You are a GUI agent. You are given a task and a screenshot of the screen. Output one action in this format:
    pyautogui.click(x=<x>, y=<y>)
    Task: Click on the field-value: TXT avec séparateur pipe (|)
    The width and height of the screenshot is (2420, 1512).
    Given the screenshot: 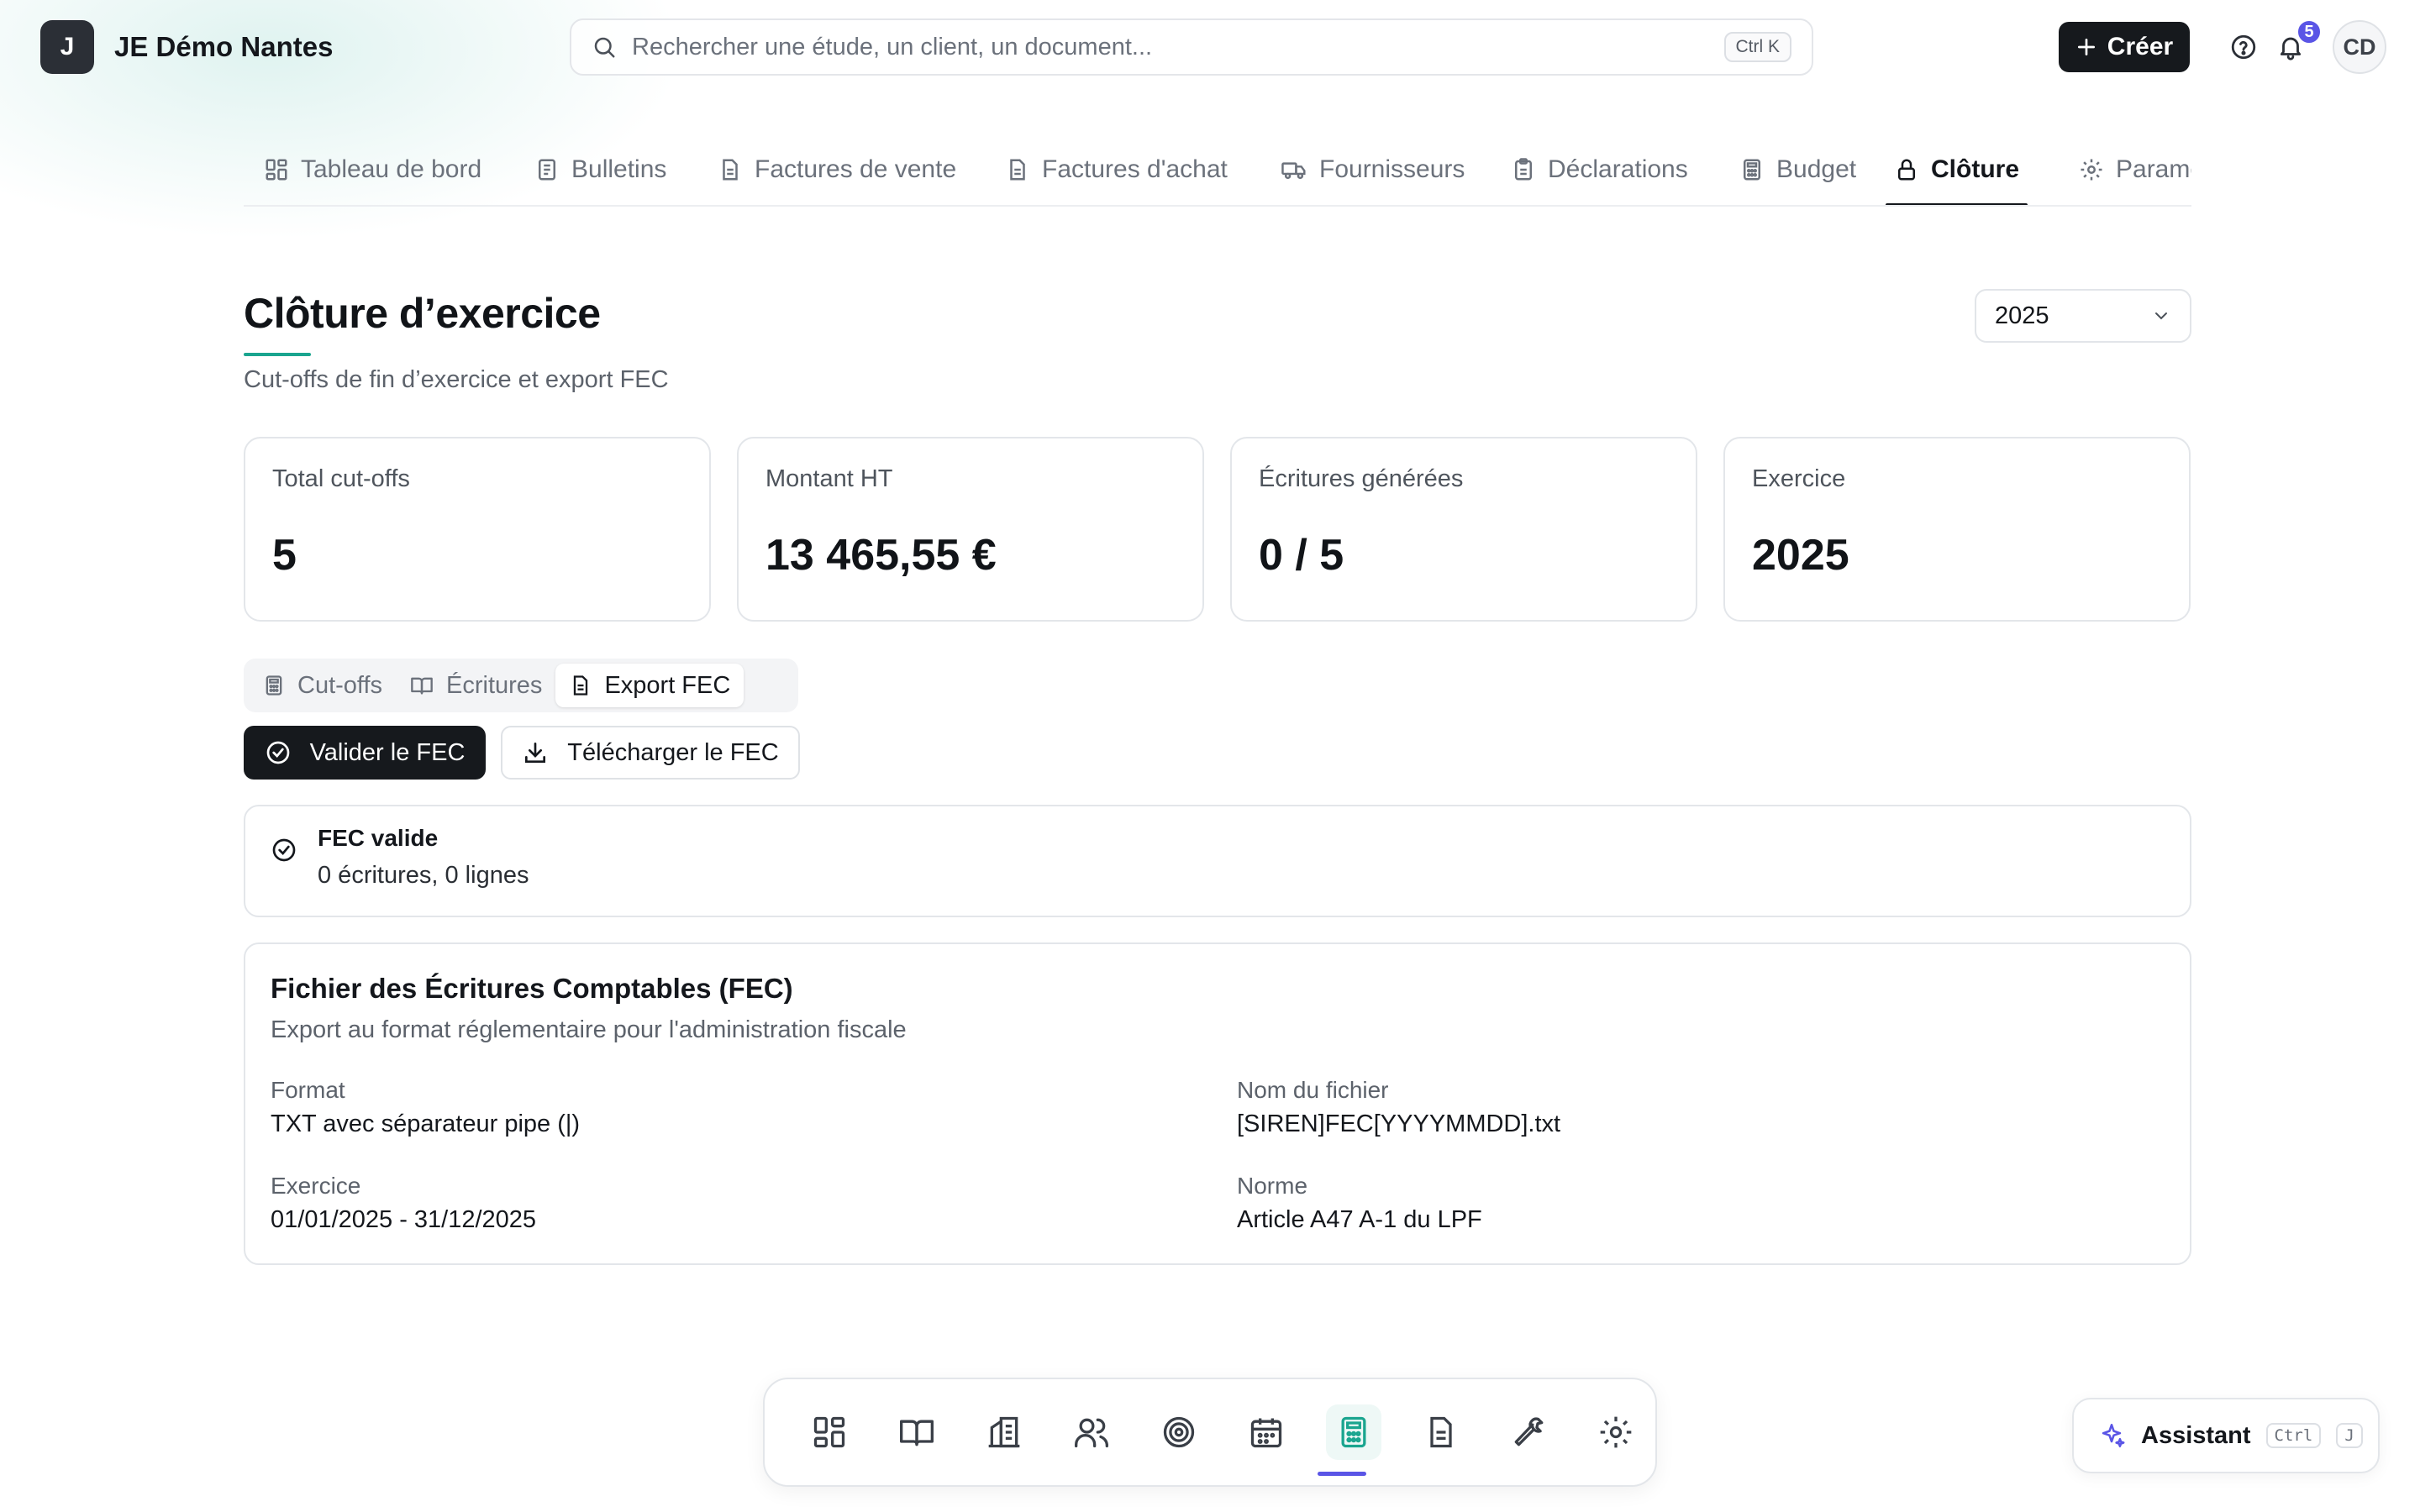 What is the action you would take?
    pyautogui.click(x=426, y=1123)
    